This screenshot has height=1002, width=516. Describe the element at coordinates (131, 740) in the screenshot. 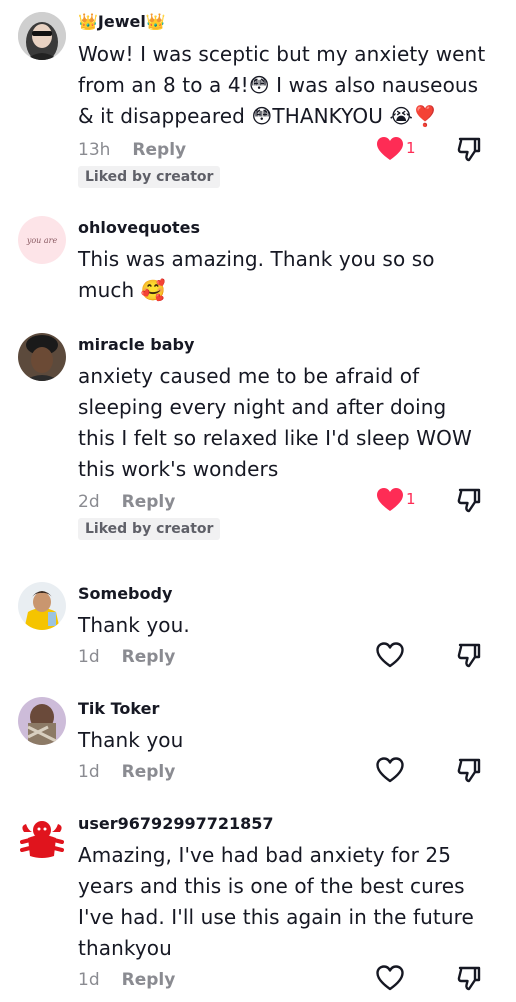

I see `comment-text: Thank you` at that location.